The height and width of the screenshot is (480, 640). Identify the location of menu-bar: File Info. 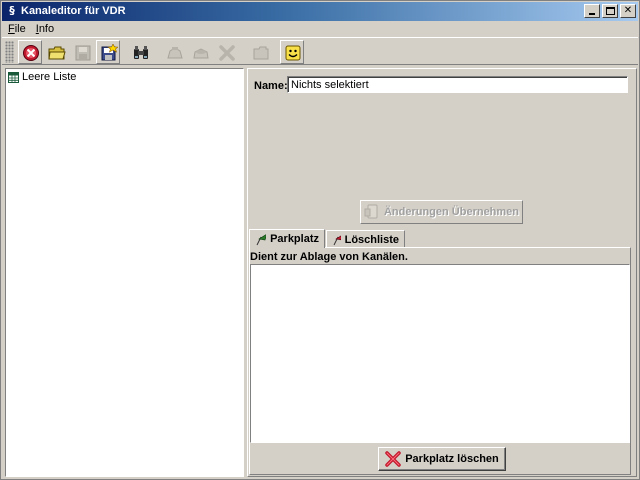
(320, 29).